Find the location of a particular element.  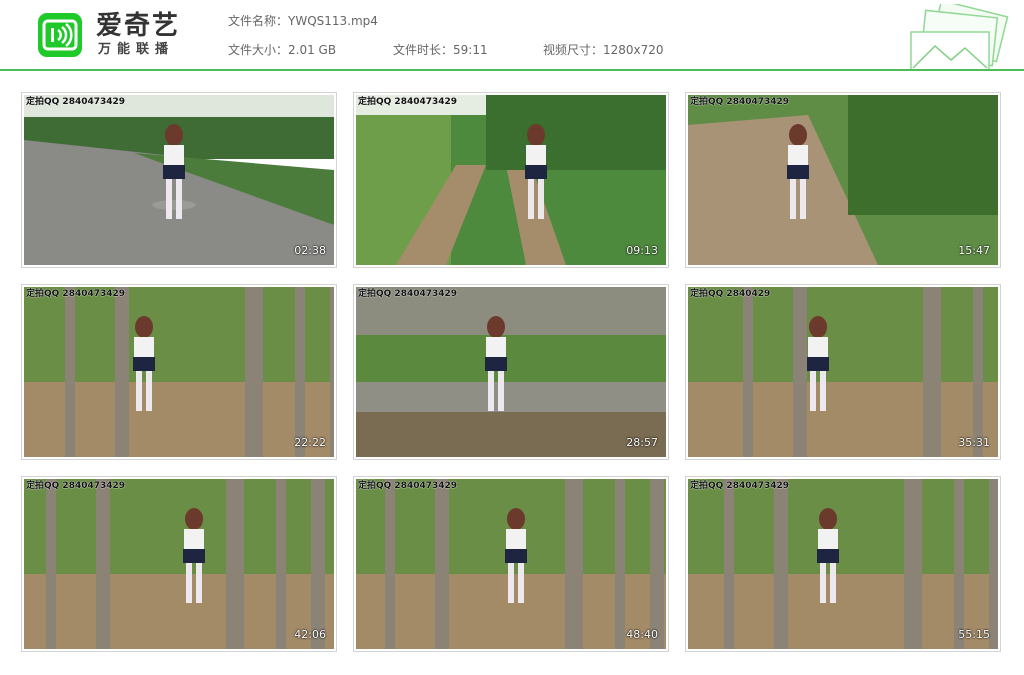

video-resolution-field: 视频尺寸：1280x720 is located at coordinates (603, 50).